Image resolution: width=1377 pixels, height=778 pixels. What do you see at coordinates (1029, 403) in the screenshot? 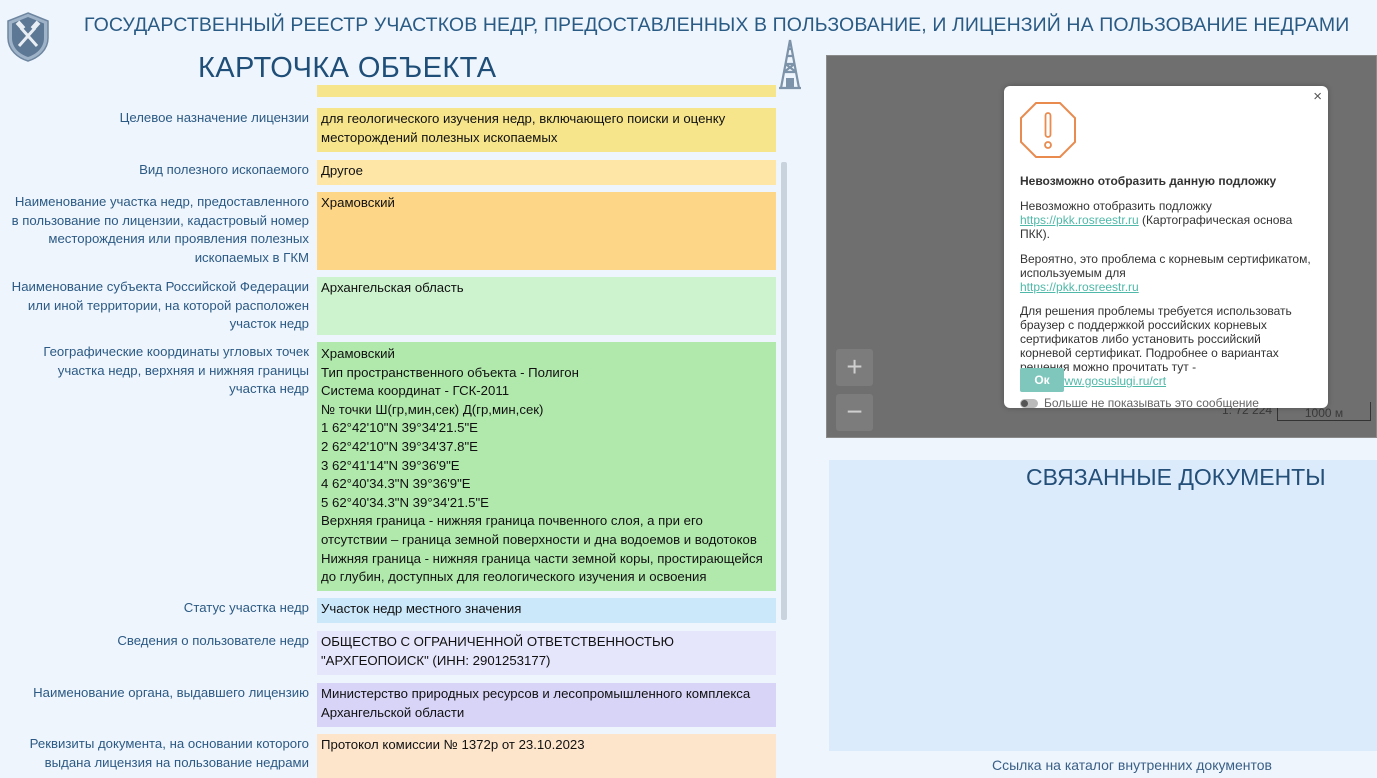
I see `dont-show-toggle` at bounding box center [1029, 403].